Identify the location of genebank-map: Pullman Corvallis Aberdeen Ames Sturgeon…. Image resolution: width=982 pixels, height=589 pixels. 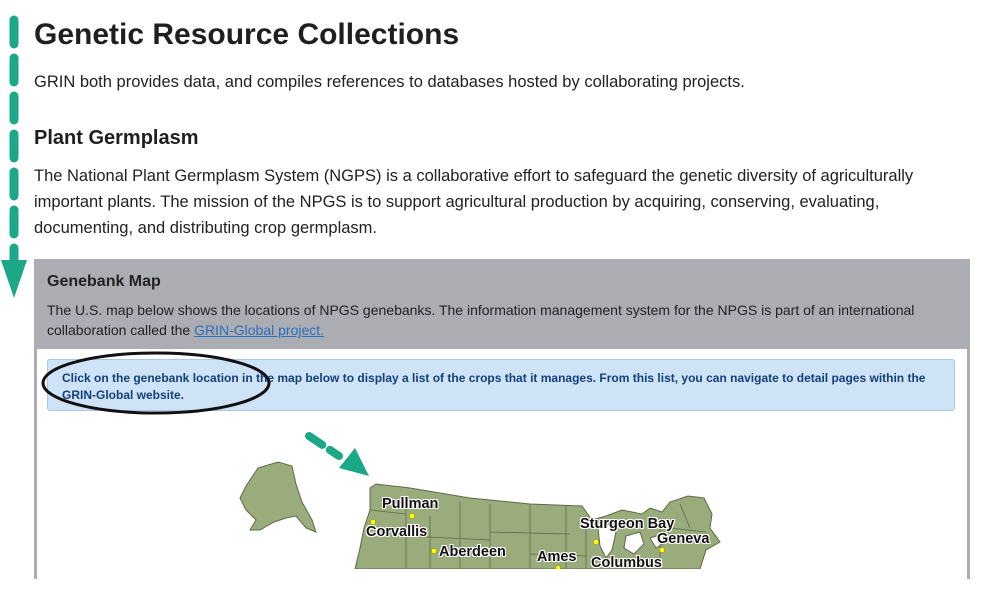
(480, 514).